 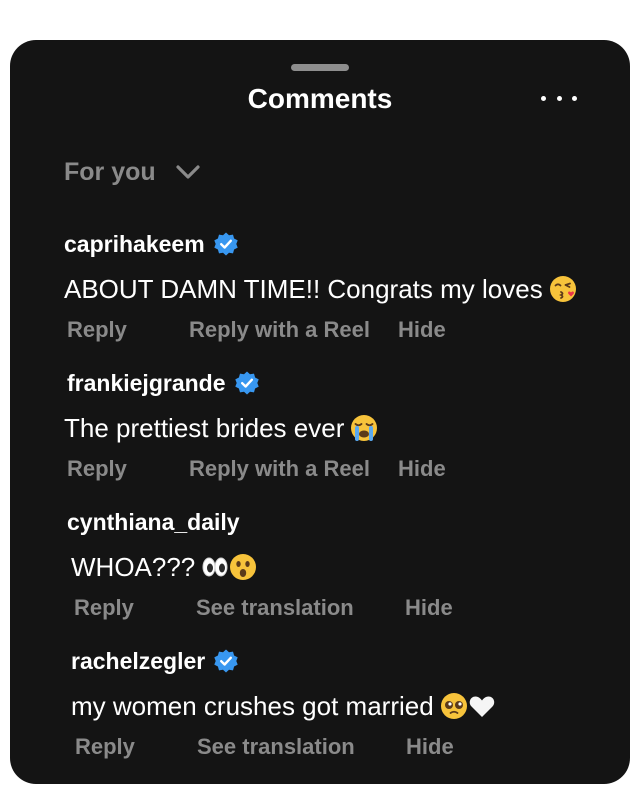 What do you see at coordinates (110, 171) in the screenshot?
I see `comment-sort-label: For you` at bounding box center [110, 171].